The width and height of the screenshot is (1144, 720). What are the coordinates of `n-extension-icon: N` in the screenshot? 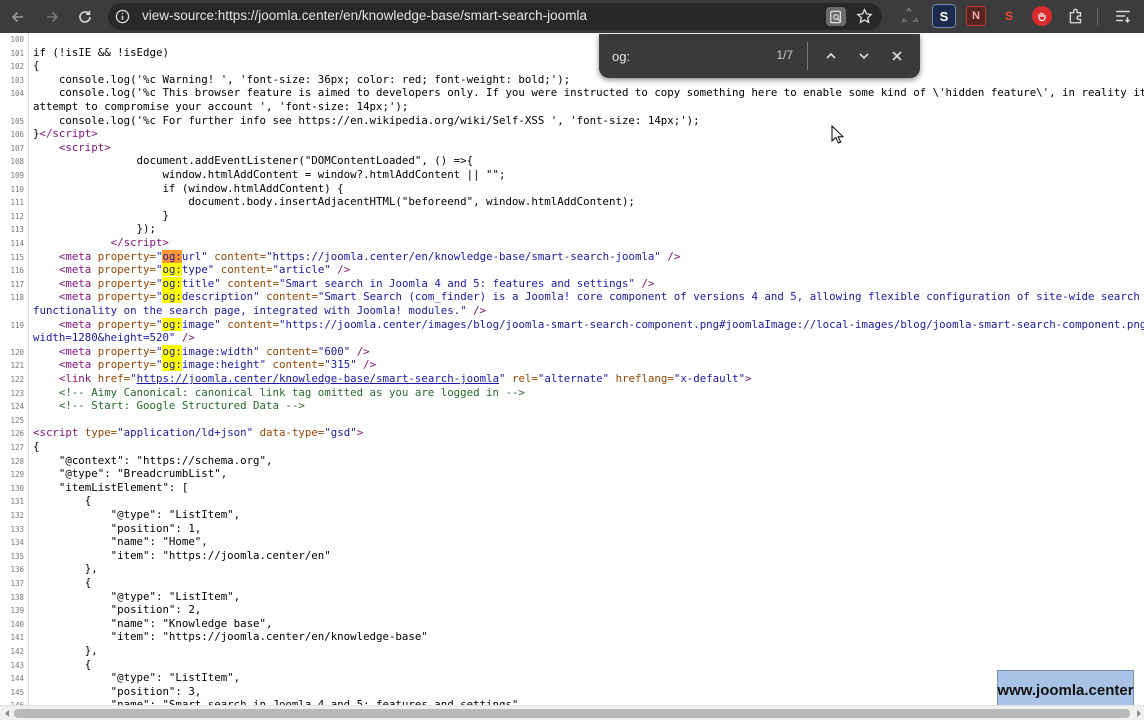 It's located at (976, 16).